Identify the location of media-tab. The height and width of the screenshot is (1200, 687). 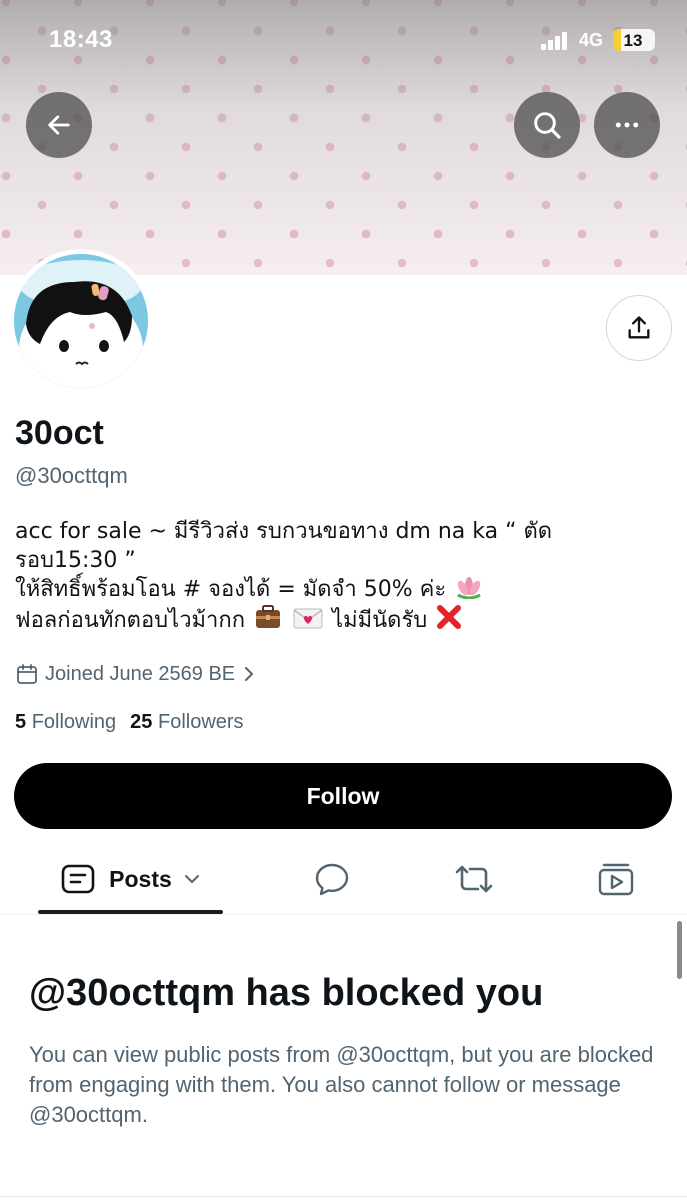
(616, 879).